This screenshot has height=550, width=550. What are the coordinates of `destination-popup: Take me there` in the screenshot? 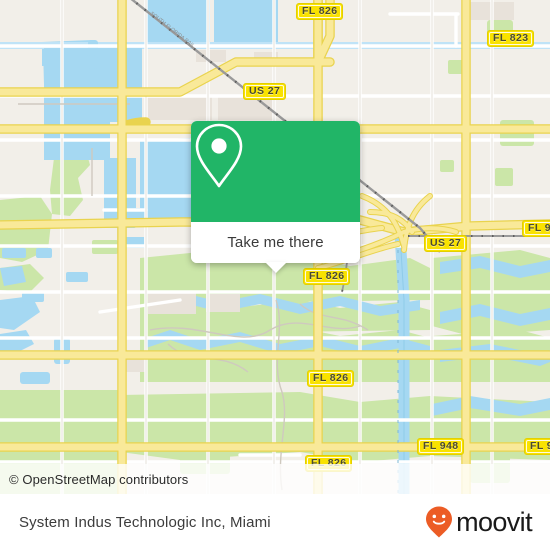 It's located at (275, 197).